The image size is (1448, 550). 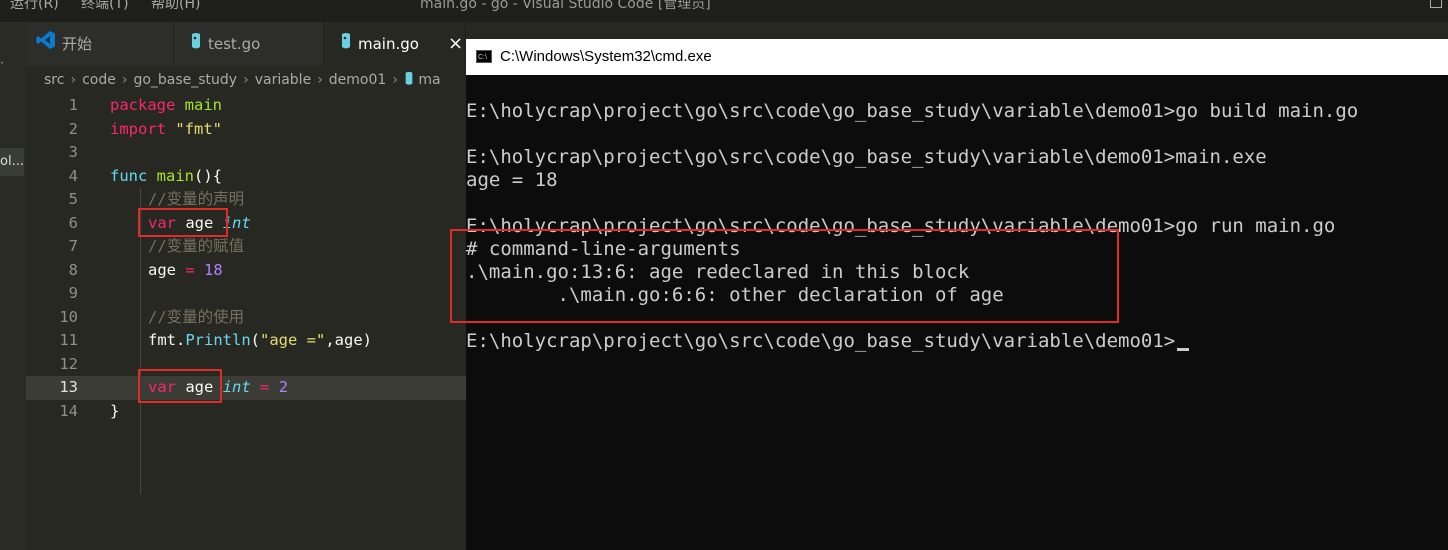 What do you see at coordinates (429, 80) in the screenshot?
I see `breadcrumb-item: ma` at bounding box center [429, 80].